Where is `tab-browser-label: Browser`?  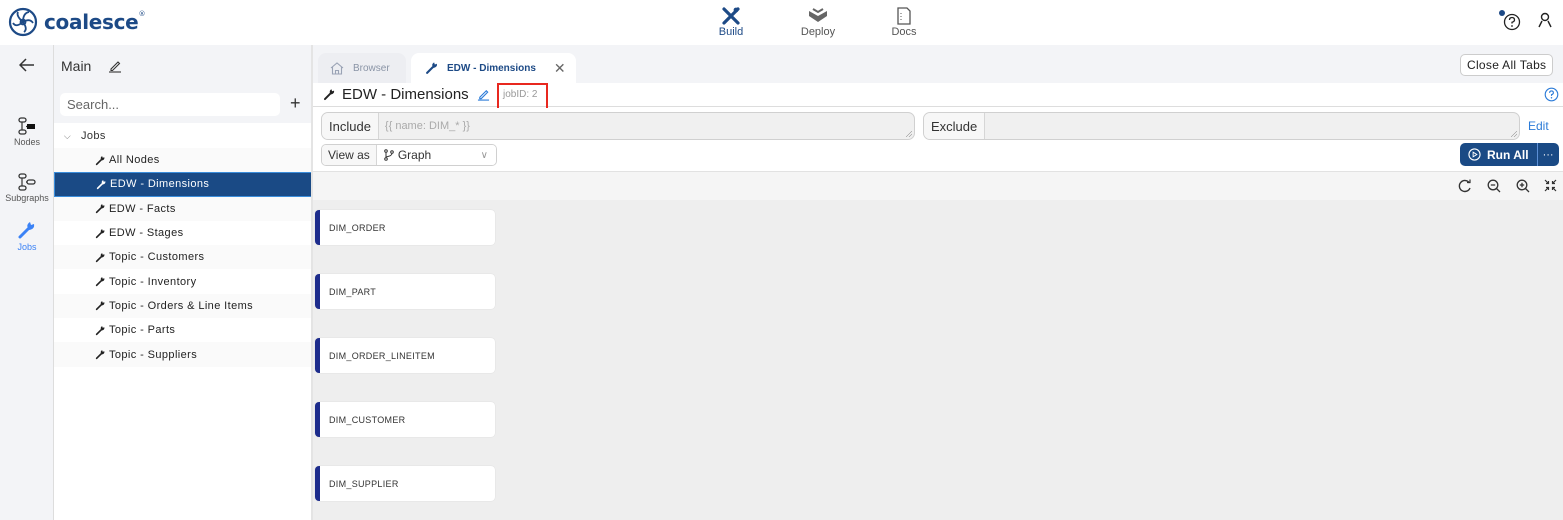 tab-browser-label: Browser is located at coordinates (371, 68).